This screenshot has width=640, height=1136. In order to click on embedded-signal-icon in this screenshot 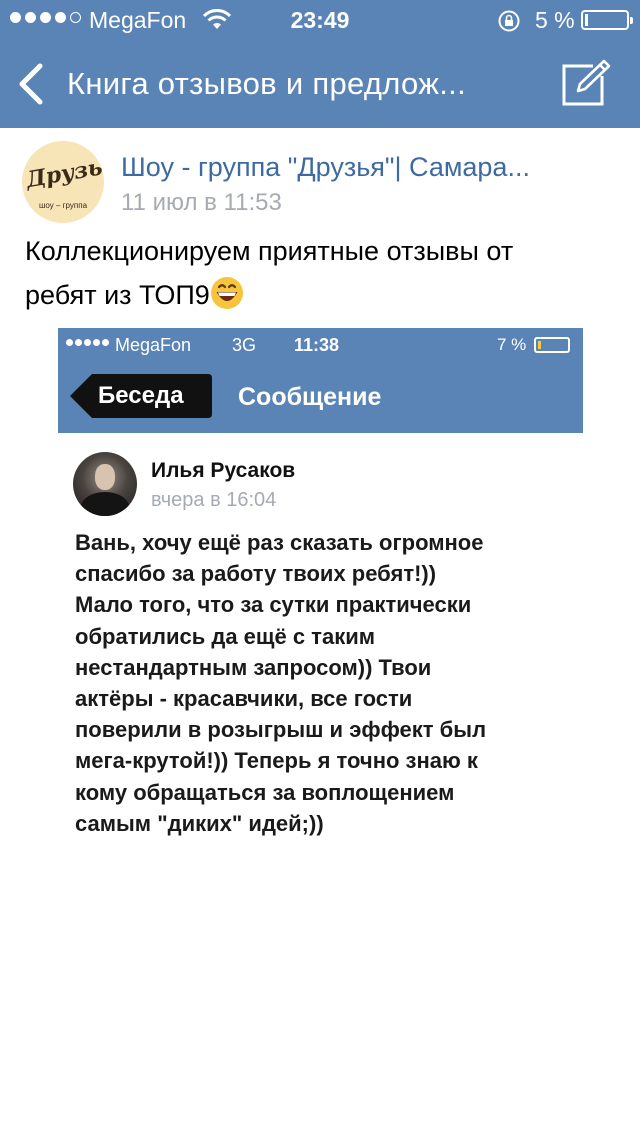, I will do `click(87, 342)`.